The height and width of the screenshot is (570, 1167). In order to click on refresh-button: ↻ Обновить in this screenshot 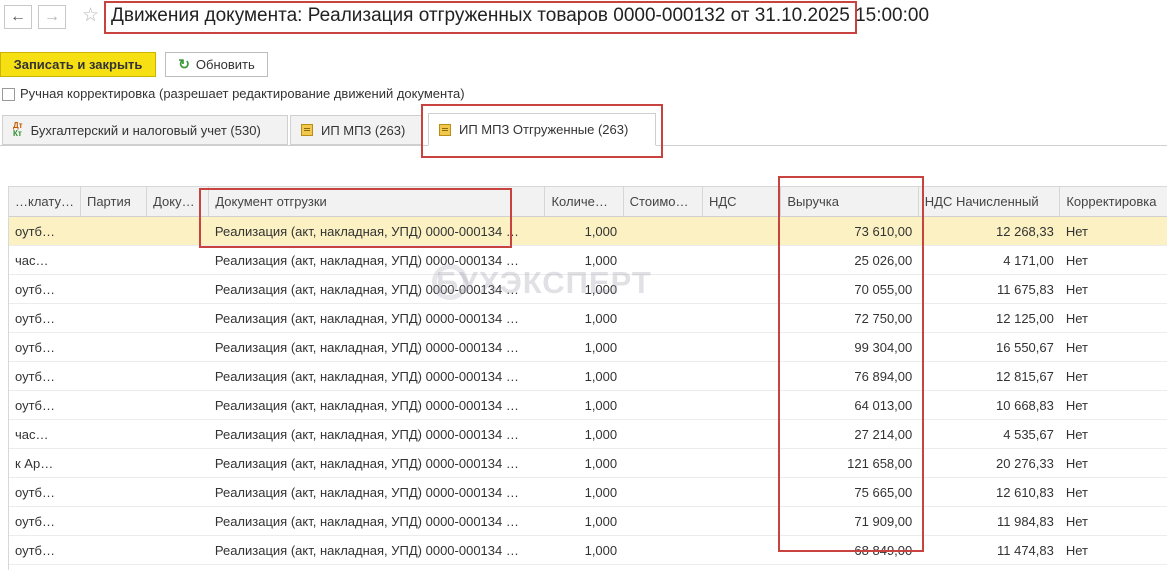, I will do `click(216, 64)`.